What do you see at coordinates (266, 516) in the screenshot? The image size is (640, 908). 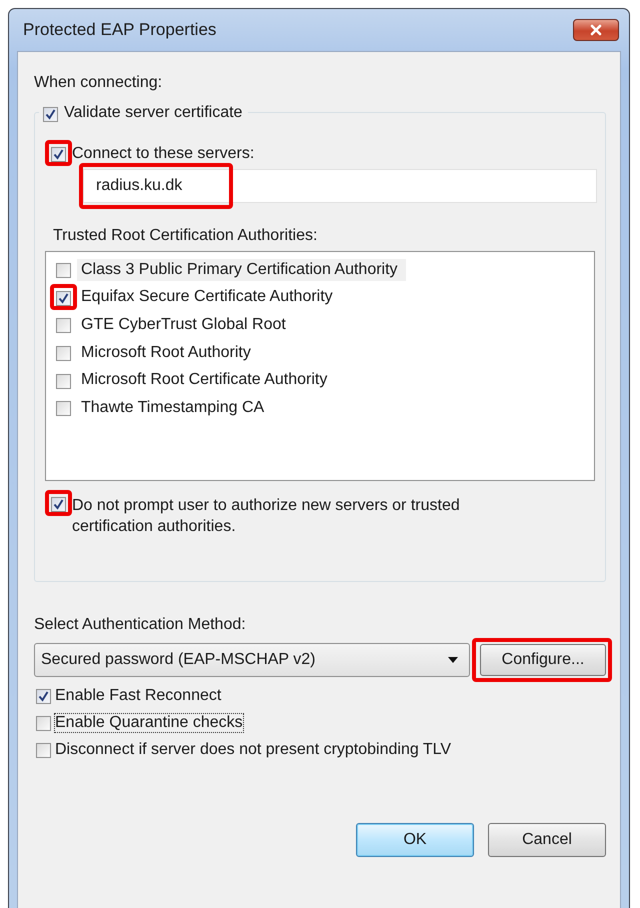 I see `checkbox-label: Do not prompt user to authorize new servers or trusted certification authorities.` at bounding box center [266, 516].